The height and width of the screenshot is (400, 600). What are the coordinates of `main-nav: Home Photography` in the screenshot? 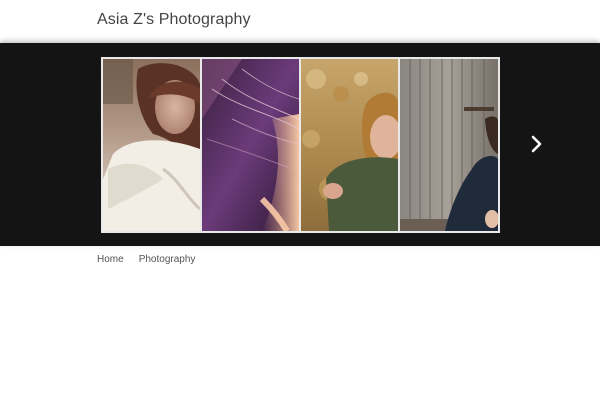 It's located at (146, 261).